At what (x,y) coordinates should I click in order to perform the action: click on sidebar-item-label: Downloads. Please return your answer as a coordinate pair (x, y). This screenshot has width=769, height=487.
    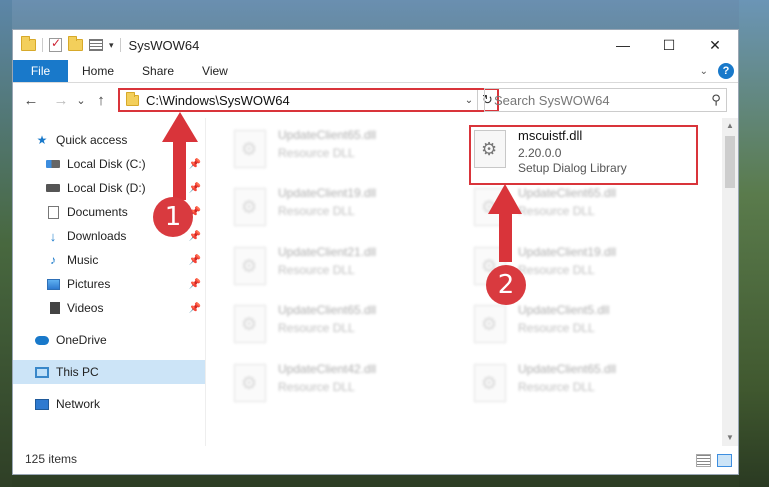
    Looking at the image, I should click on (97, 236).